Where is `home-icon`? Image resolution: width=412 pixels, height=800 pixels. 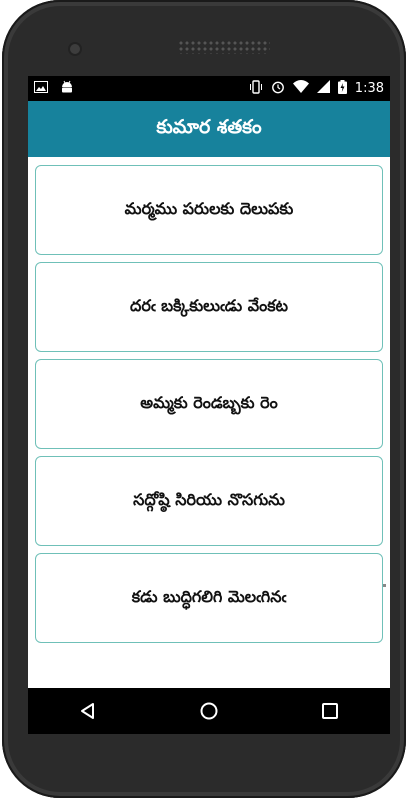
home-icon is located at coordinates (209, 711).